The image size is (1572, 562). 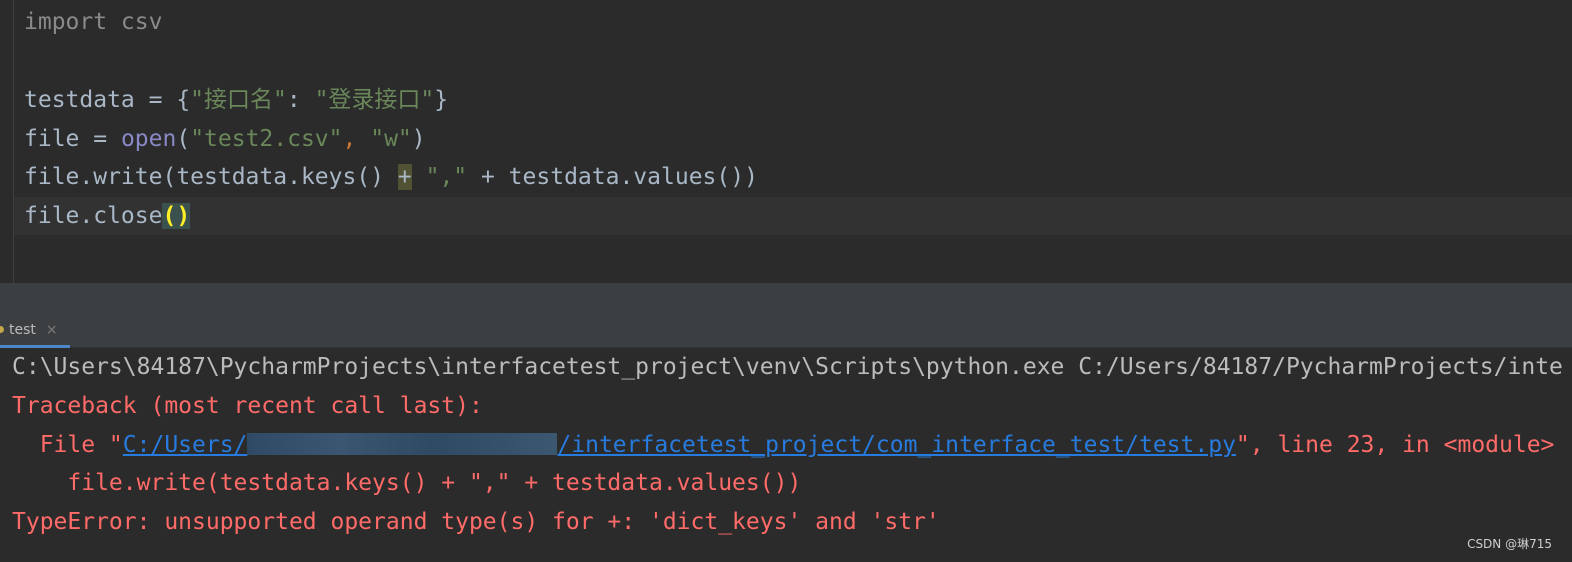 I want to click on code-line-6-current: file.close(), so click(x=793, y=216).